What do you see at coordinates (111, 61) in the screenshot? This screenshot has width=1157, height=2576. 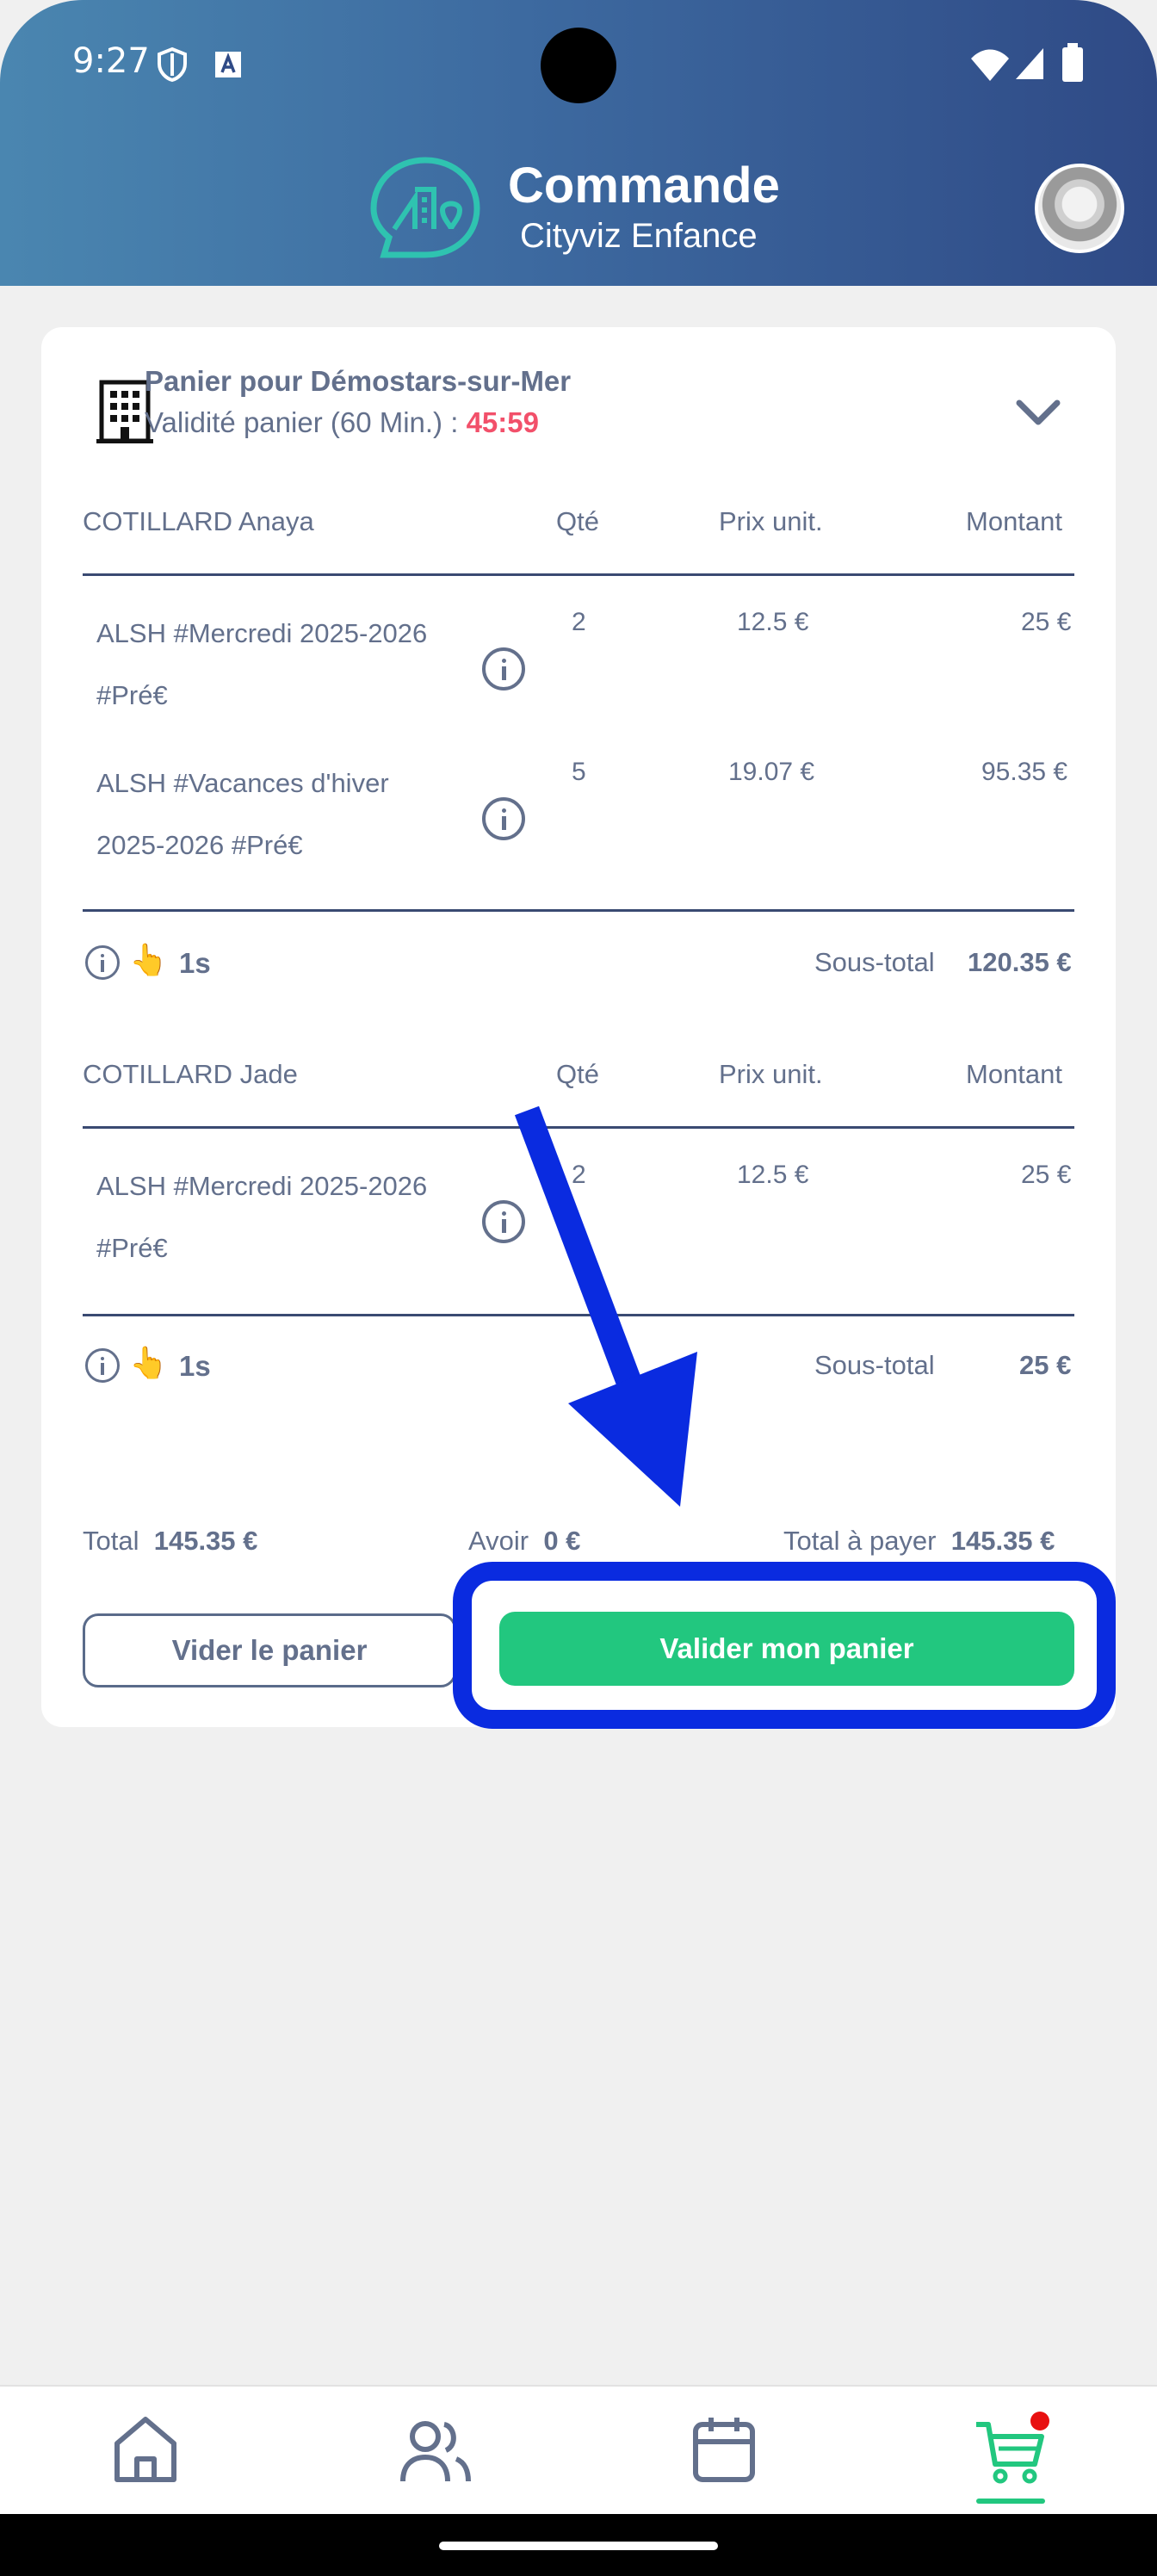 I see `status-time: 9:27` at bounding box center [111, 61].